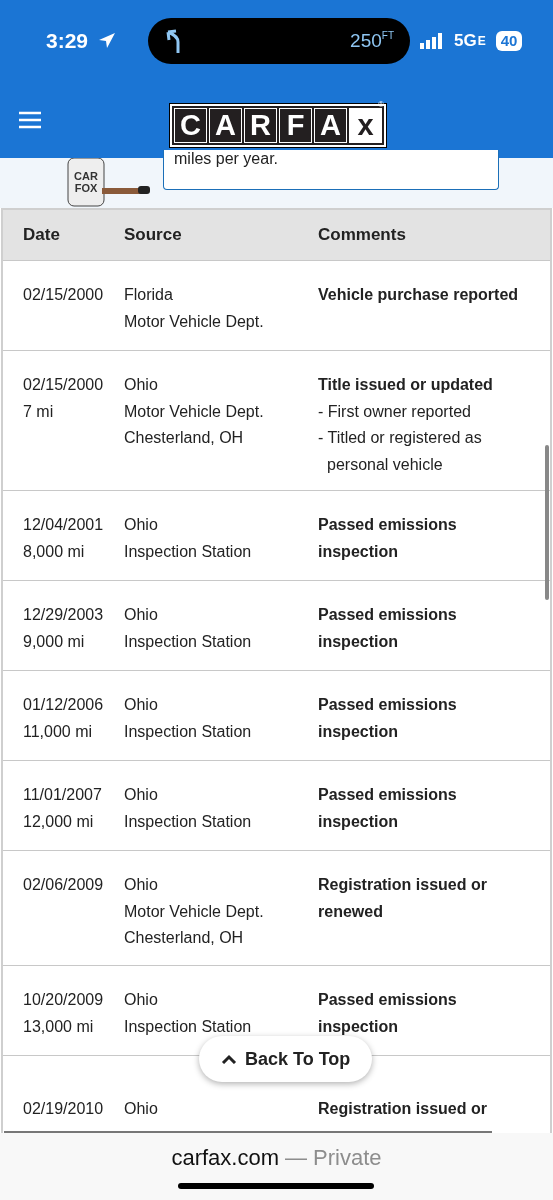 This screenshot has width=553, height=1200. What do you see at coordinates (286, 1059) in the screenshot?
I see `back-to-top-button: Back To Top` at bounding box center [286, 1059].